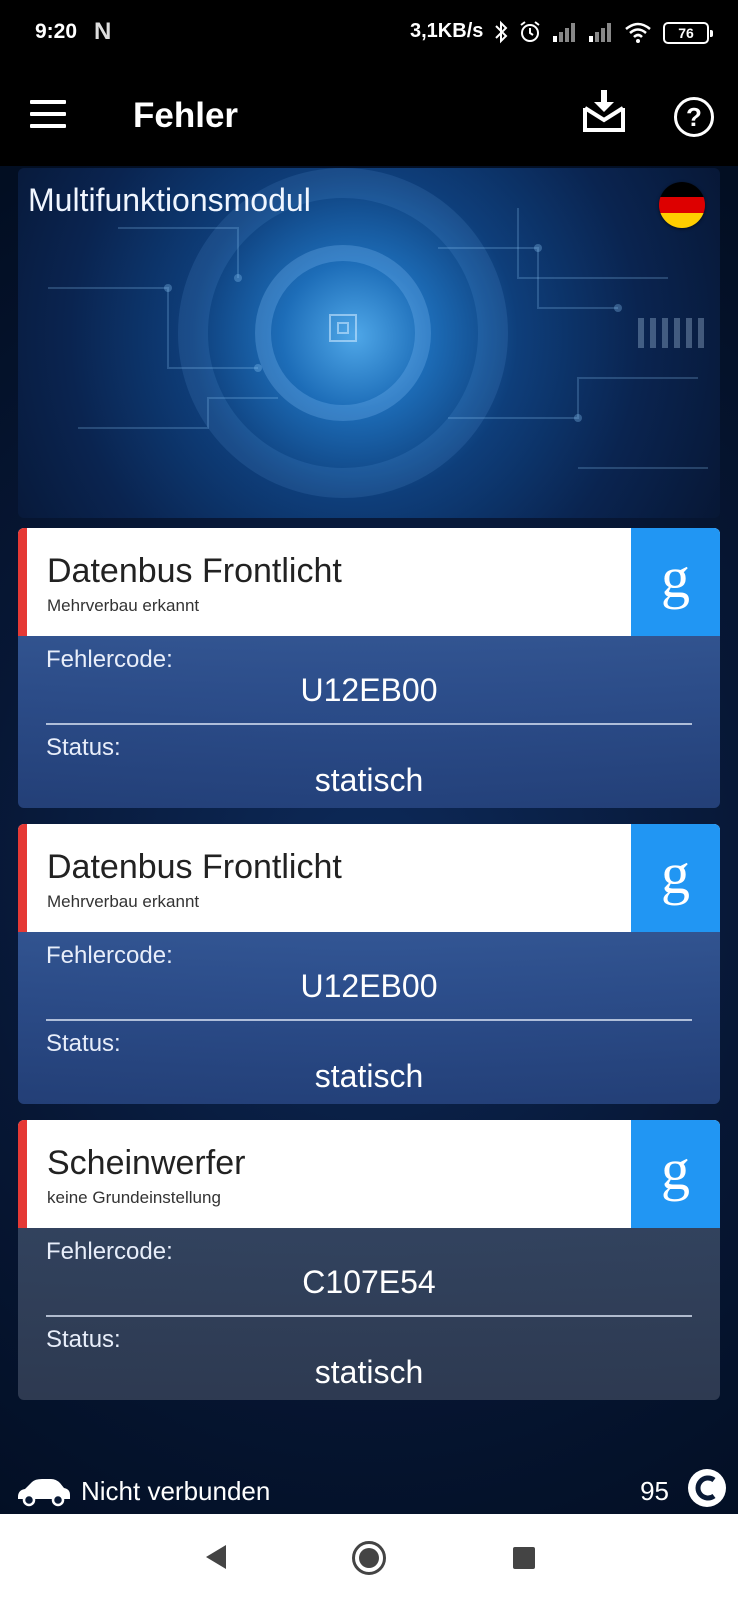 Image resolution: width=738 pixels, height=1600 pixels. I want to click on error-card-header: Scheinwerfer keine Grundeinstellung g, so click(369, 1174).